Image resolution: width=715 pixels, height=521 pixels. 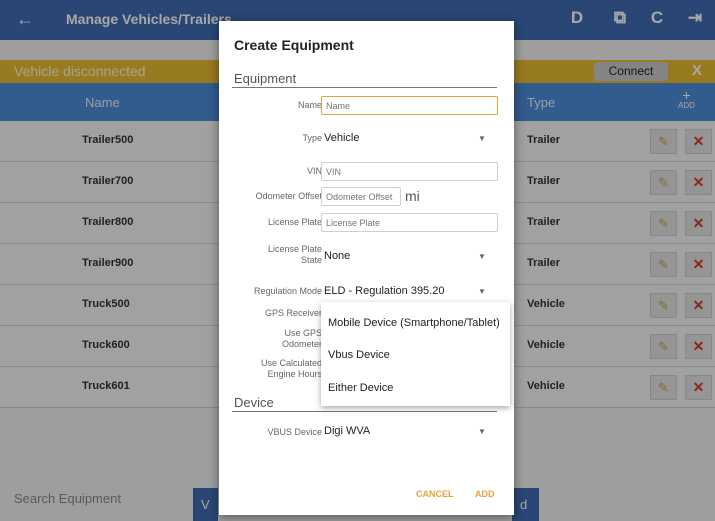 What do you see at coordinates (485, 494) in the screenshot?
I see `add-button: ADD` at bounding box center [485, 494].